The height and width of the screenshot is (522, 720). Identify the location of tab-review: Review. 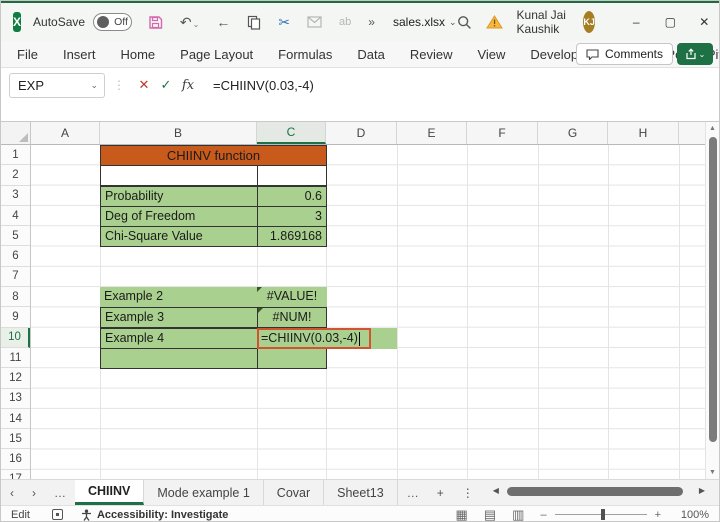
(431, 54).